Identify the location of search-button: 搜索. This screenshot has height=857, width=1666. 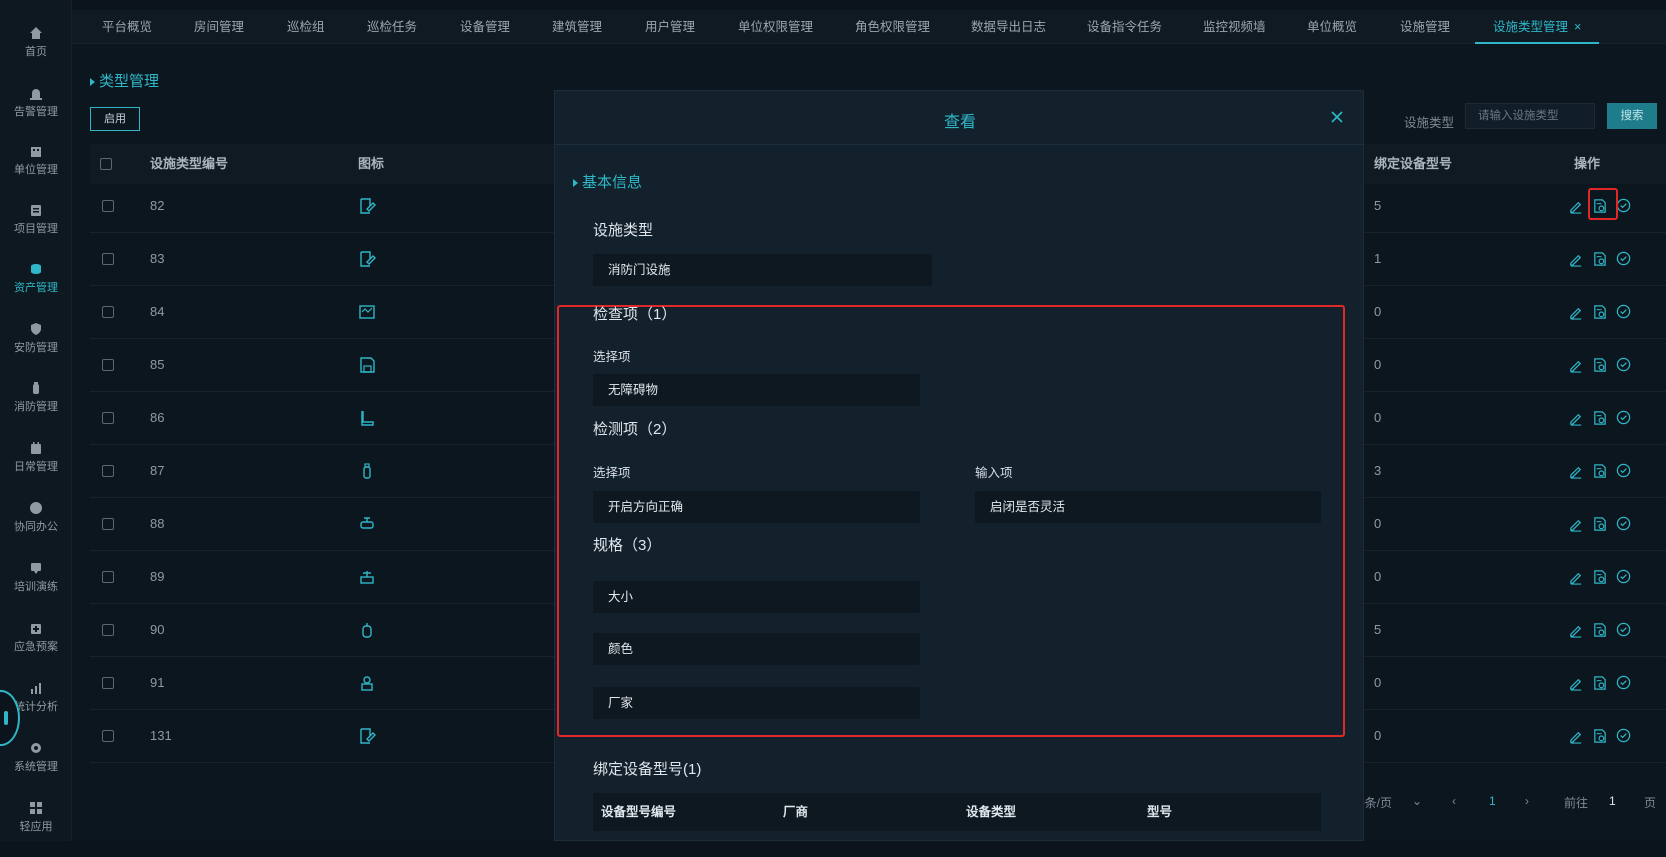
(1632, 116).